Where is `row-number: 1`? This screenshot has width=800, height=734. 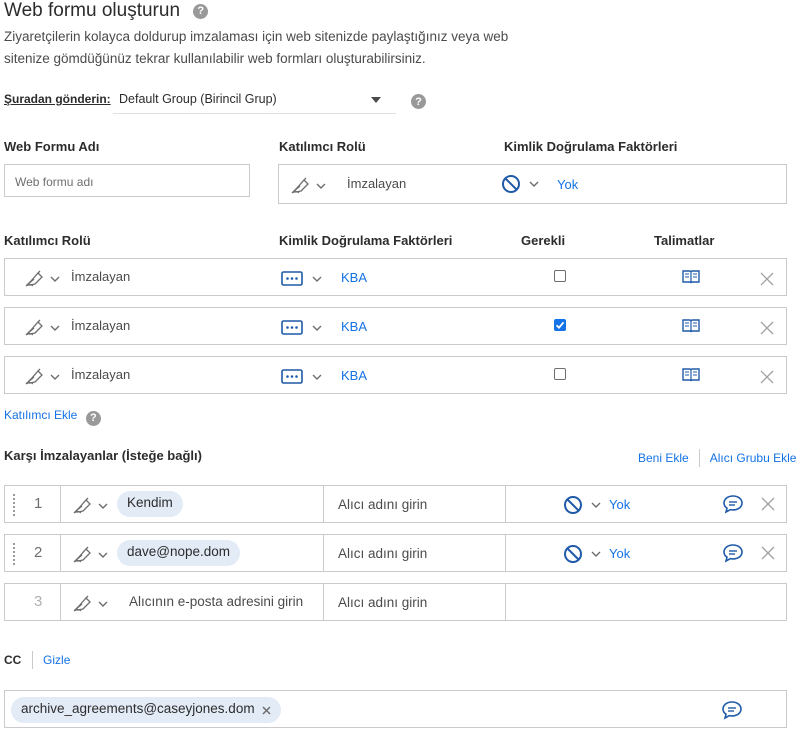
row-number: 1 is located at coordinates (38, 503).